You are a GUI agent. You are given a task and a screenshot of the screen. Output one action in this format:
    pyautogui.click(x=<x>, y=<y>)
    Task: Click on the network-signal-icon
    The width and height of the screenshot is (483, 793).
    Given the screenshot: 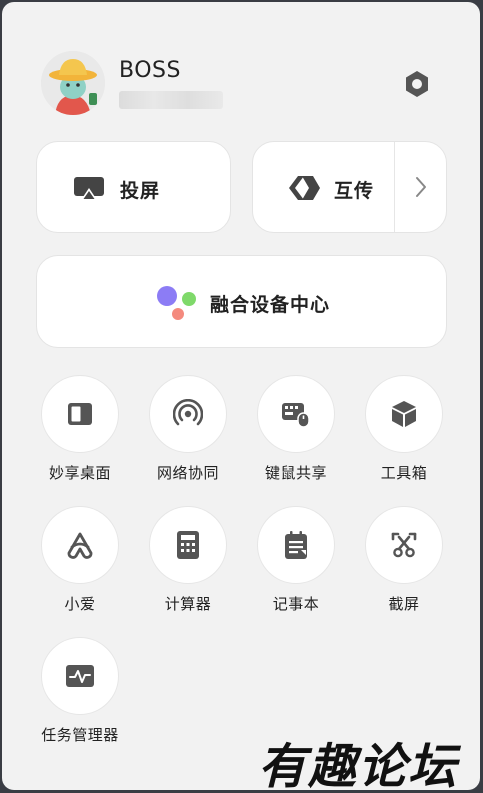 What is the action you would take?
    pyautogui.click(x=188, y=412)
    